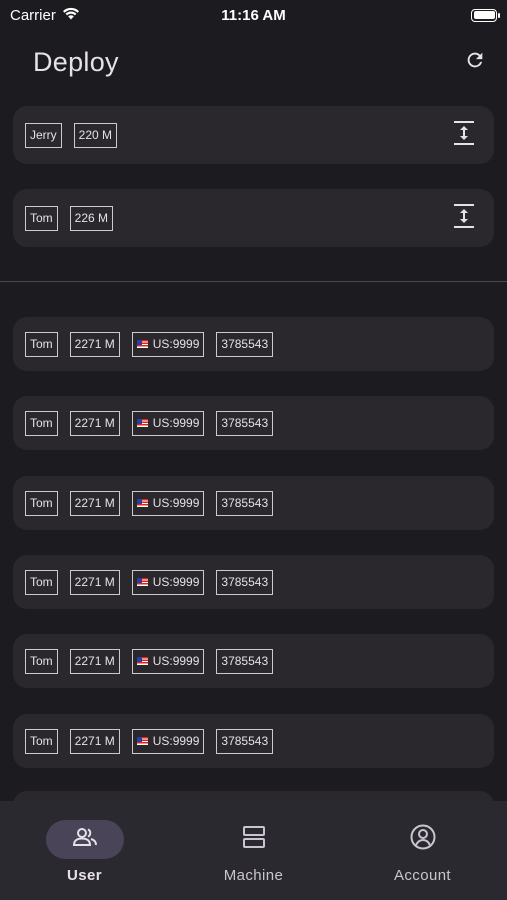 This screenshot has width=507, height=900. I want to click on nav-active-indicator, so click(84, 839).